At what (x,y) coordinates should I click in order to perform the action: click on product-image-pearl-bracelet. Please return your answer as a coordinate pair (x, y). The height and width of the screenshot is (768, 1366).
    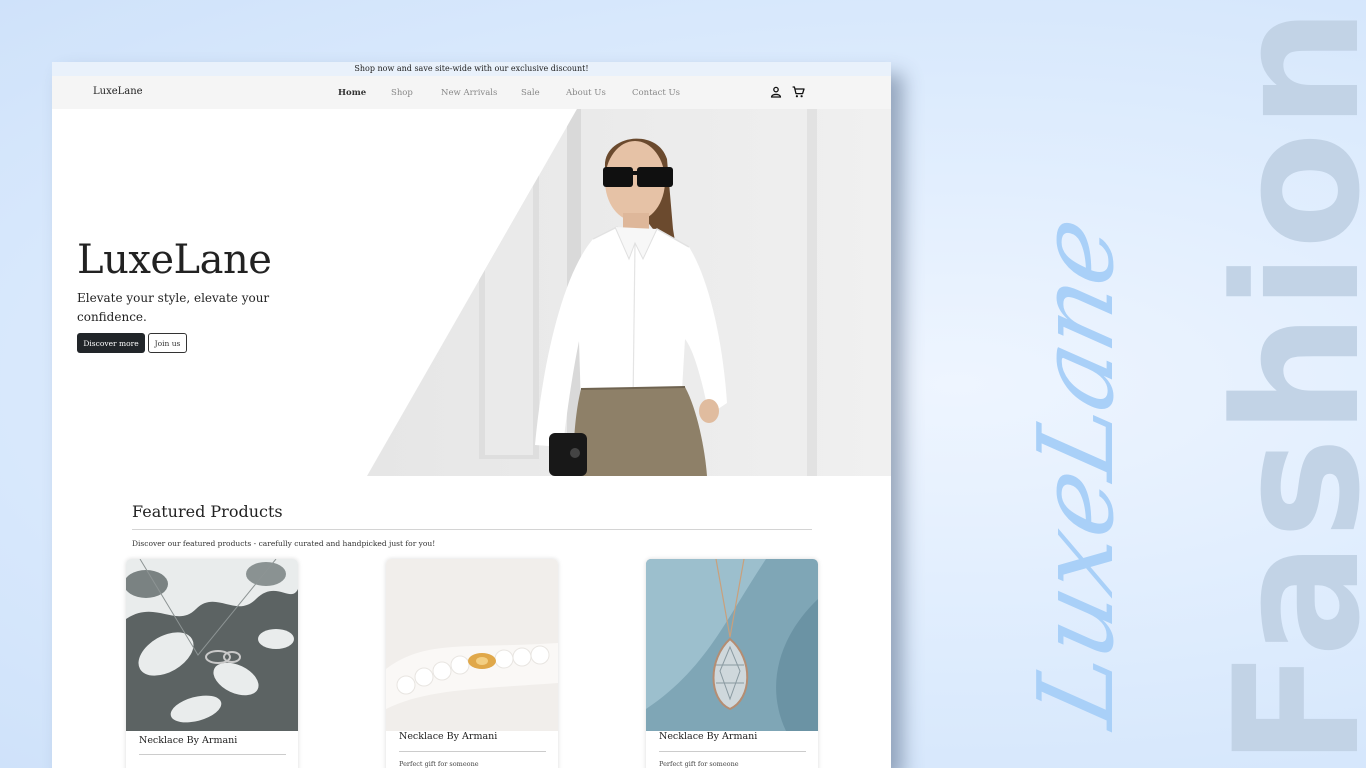
    Looking at the image, I should click on (472, 645).